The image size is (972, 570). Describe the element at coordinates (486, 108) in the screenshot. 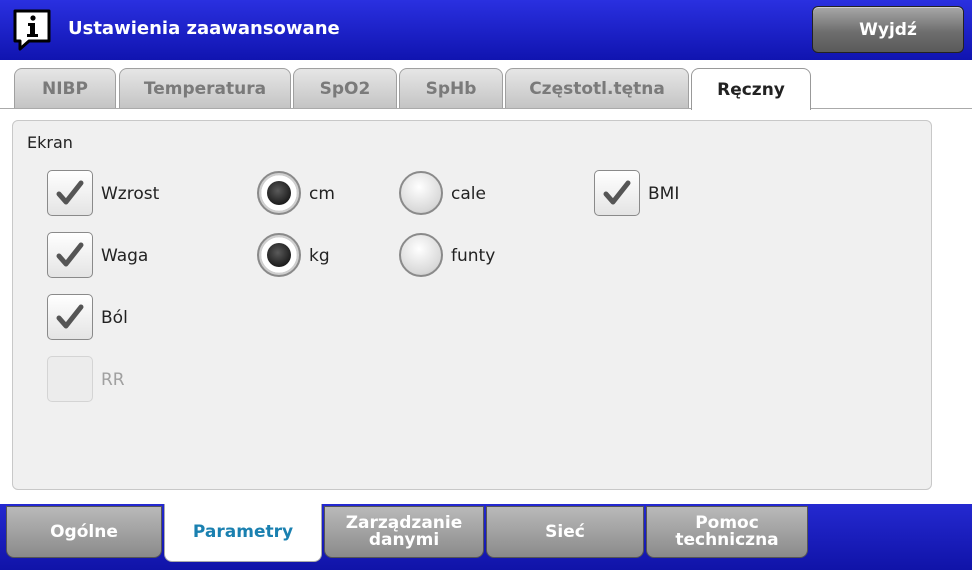

I see `tab-baseline` at that location.